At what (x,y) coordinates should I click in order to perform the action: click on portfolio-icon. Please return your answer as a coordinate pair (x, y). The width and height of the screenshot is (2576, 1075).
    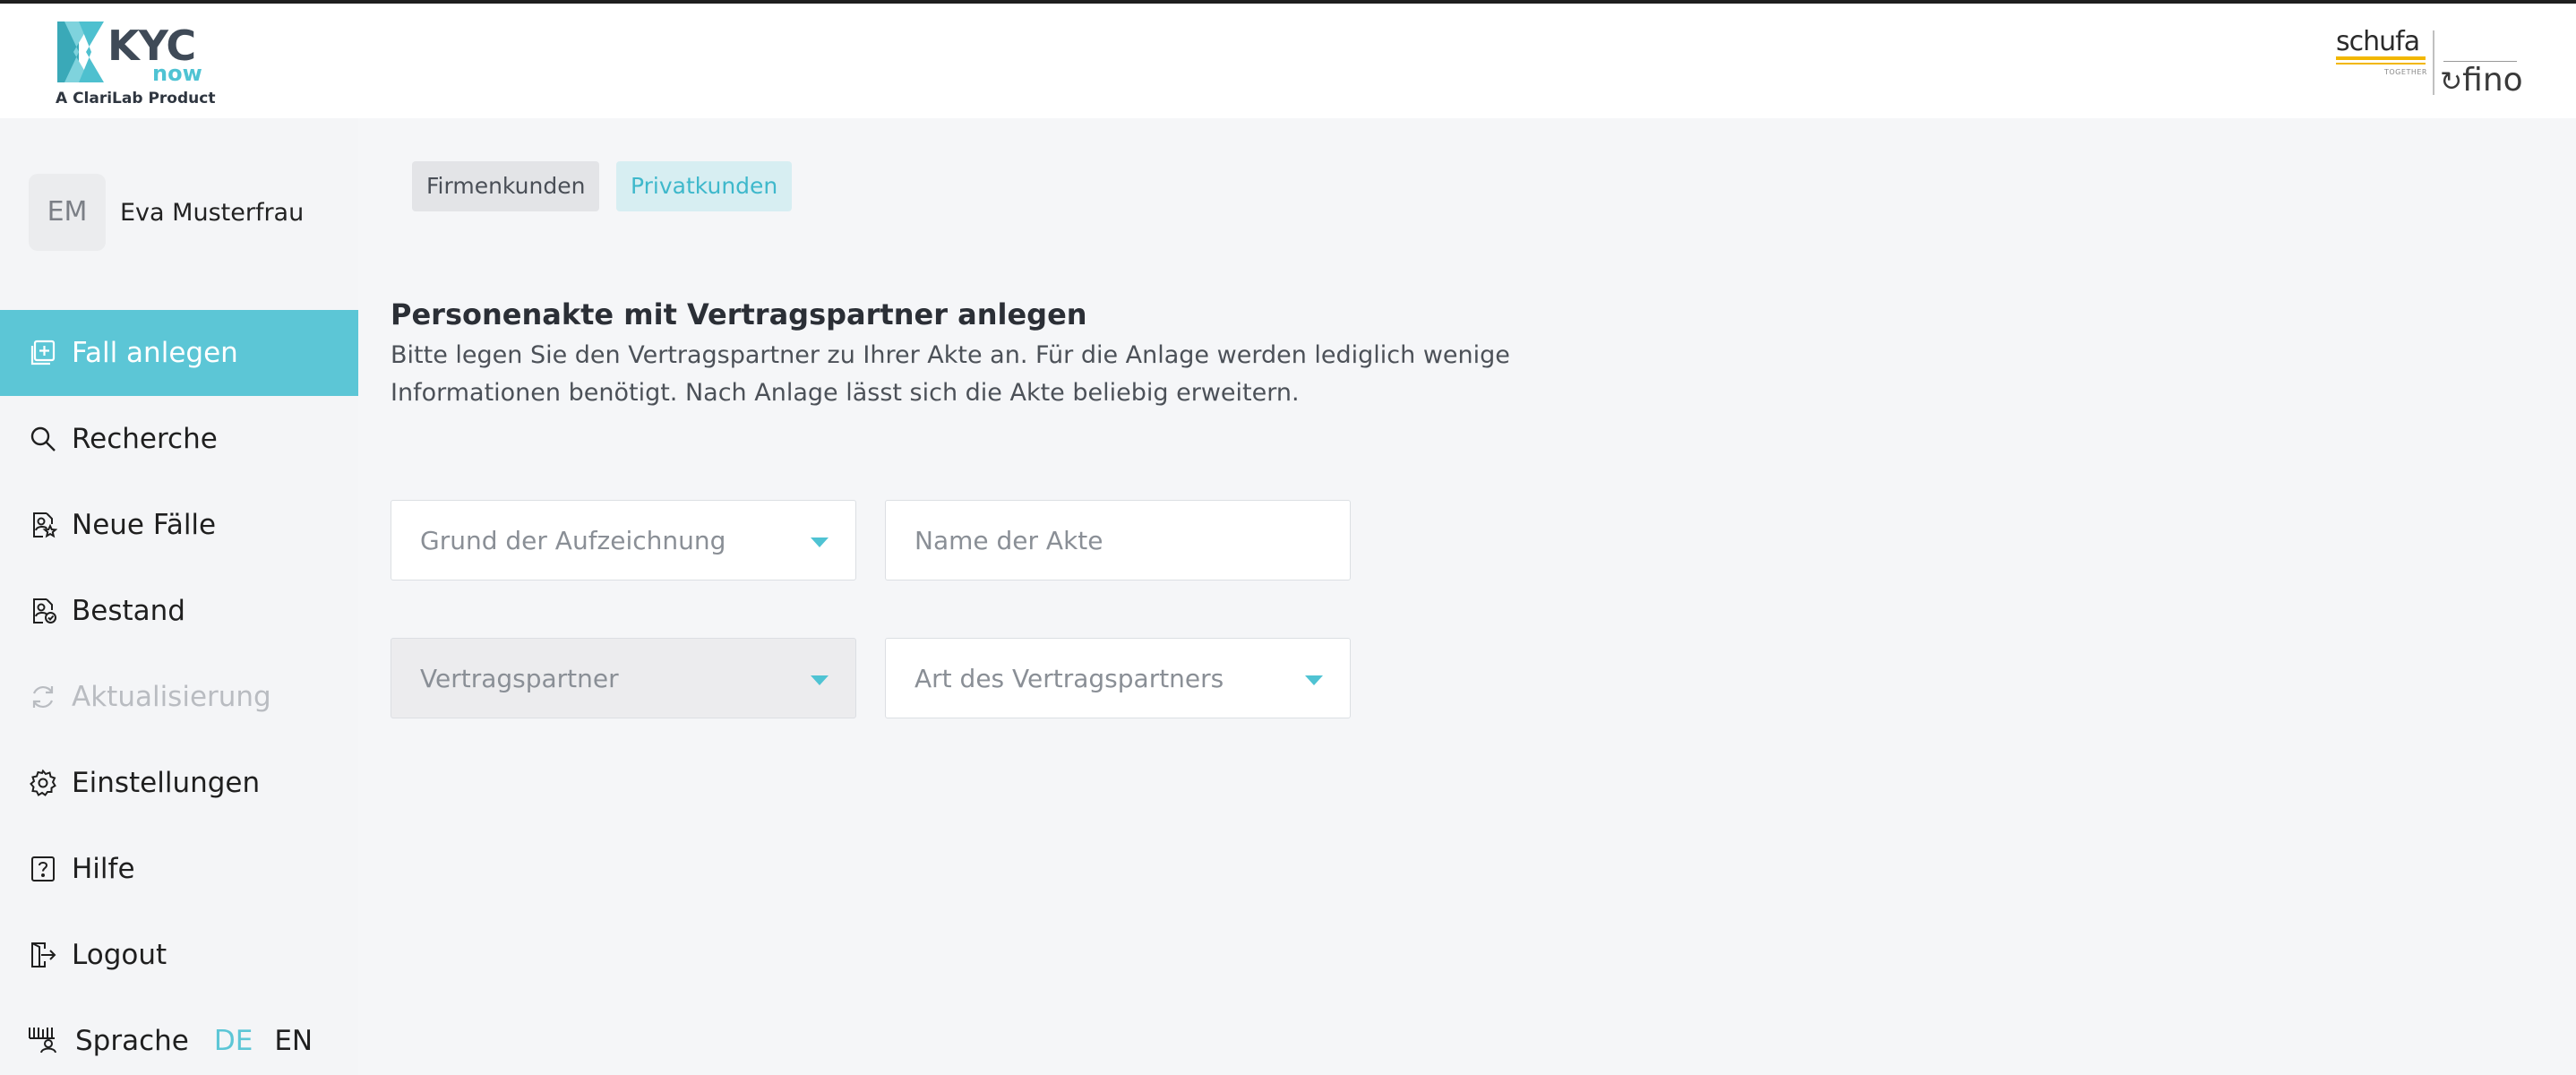
    Looking at the image, I should click on (43, 611).